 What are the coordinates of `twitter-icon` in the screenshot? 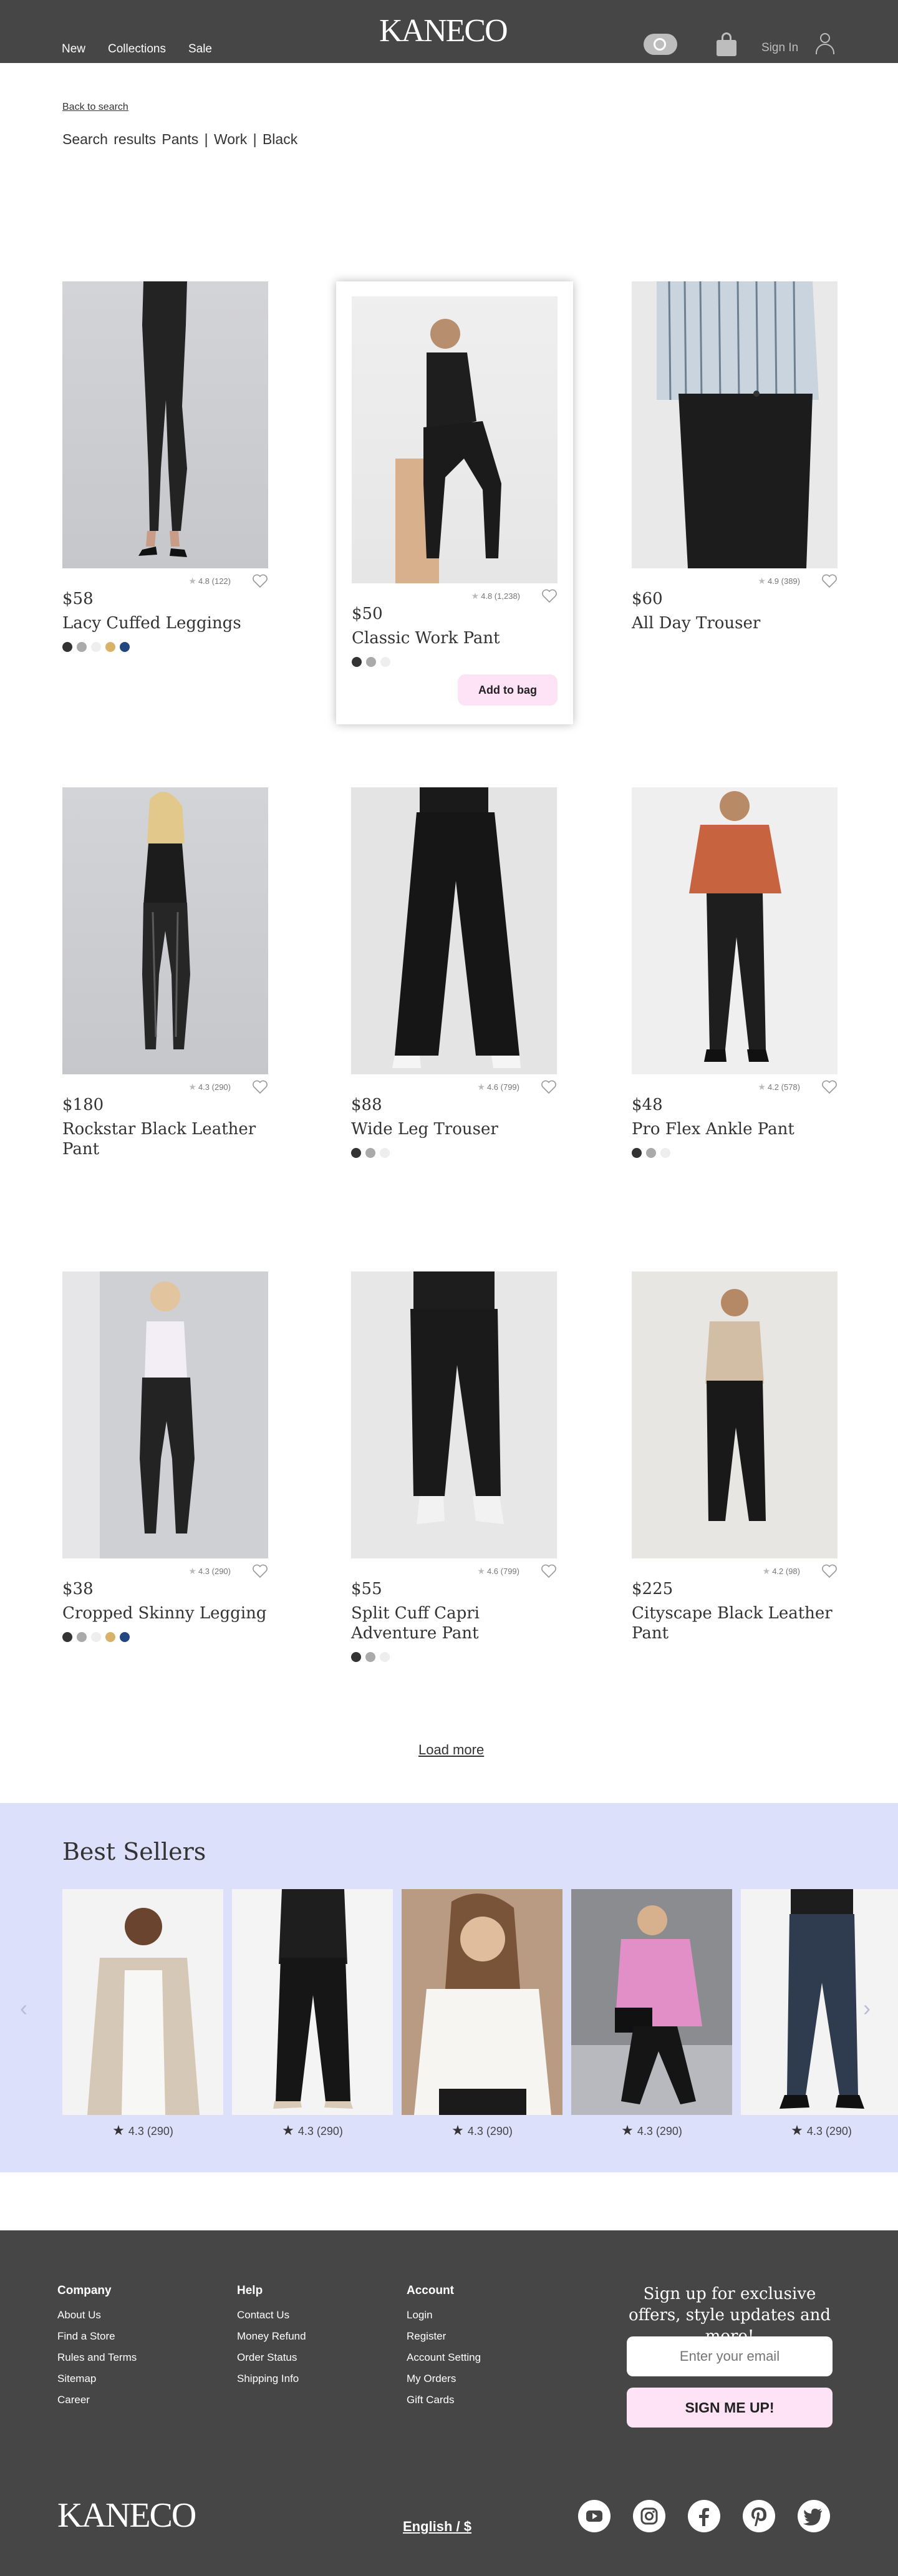 It's located at (814, 2516).